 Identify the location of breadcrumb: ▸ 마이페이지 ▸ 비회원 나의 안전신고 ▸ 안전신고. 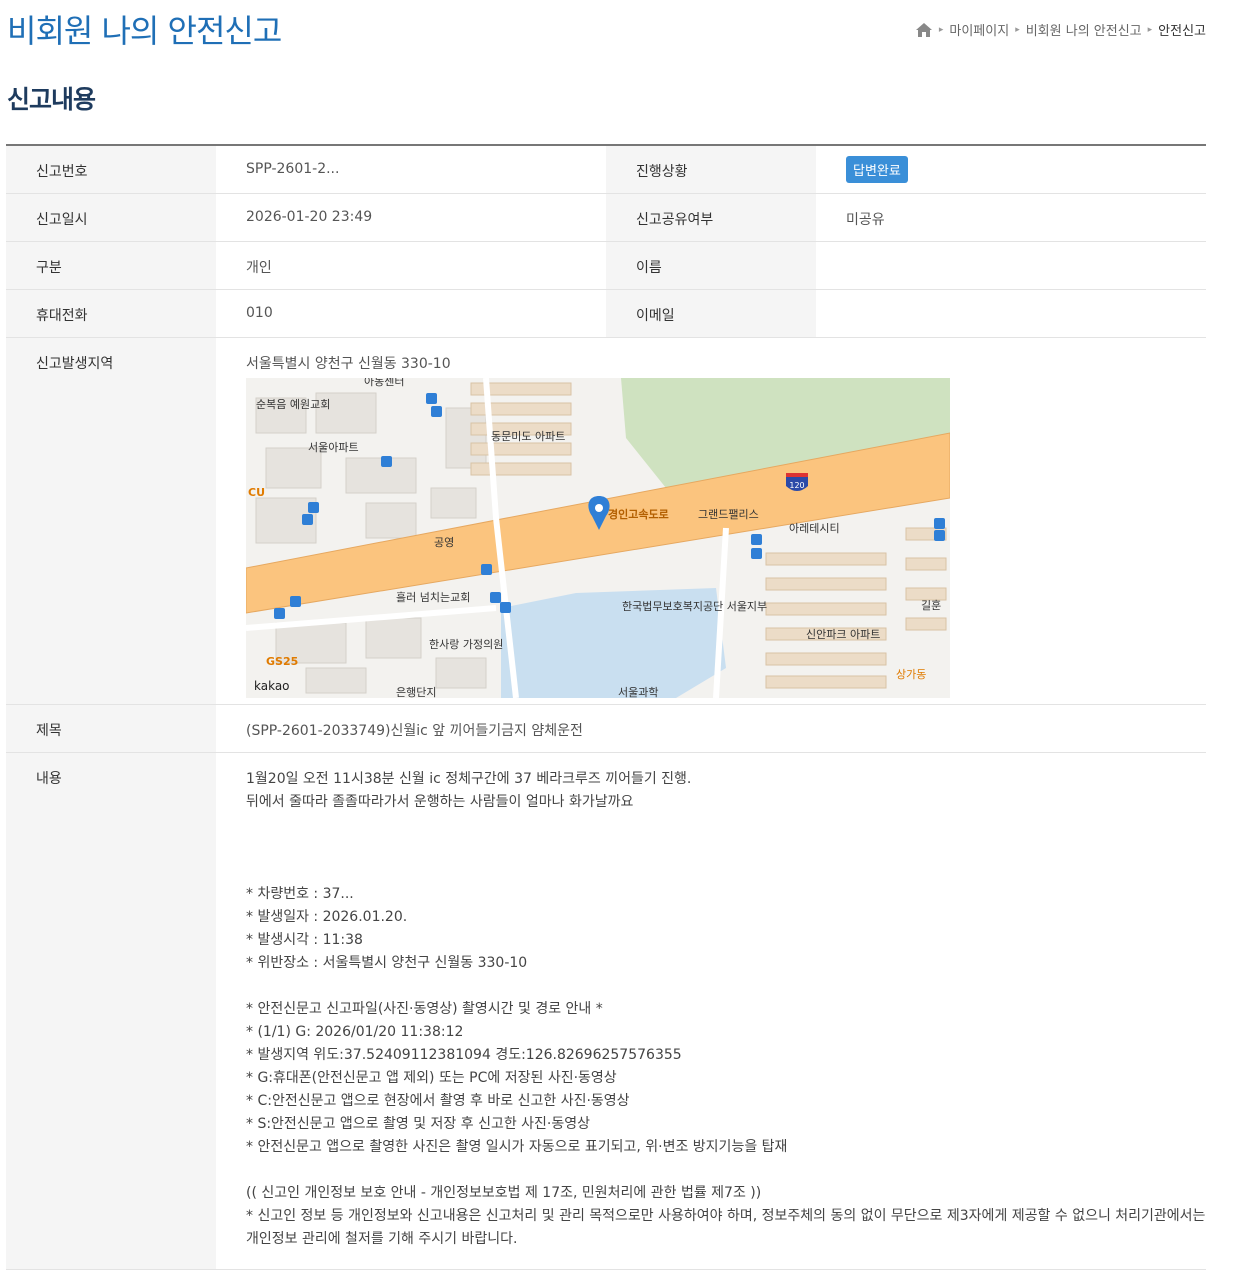
(1060, 29).